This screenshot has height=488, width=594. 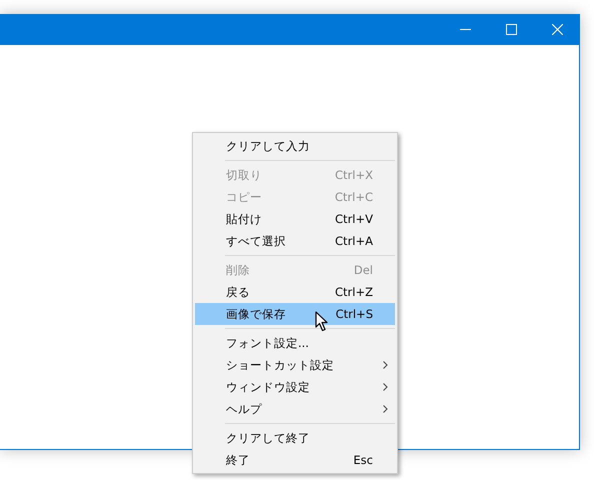 What do you see at coordinates (295, 292) in the screenshot?
I see `menu-item: 戻る Ctrl+Z` at bounding box center [295, 292].